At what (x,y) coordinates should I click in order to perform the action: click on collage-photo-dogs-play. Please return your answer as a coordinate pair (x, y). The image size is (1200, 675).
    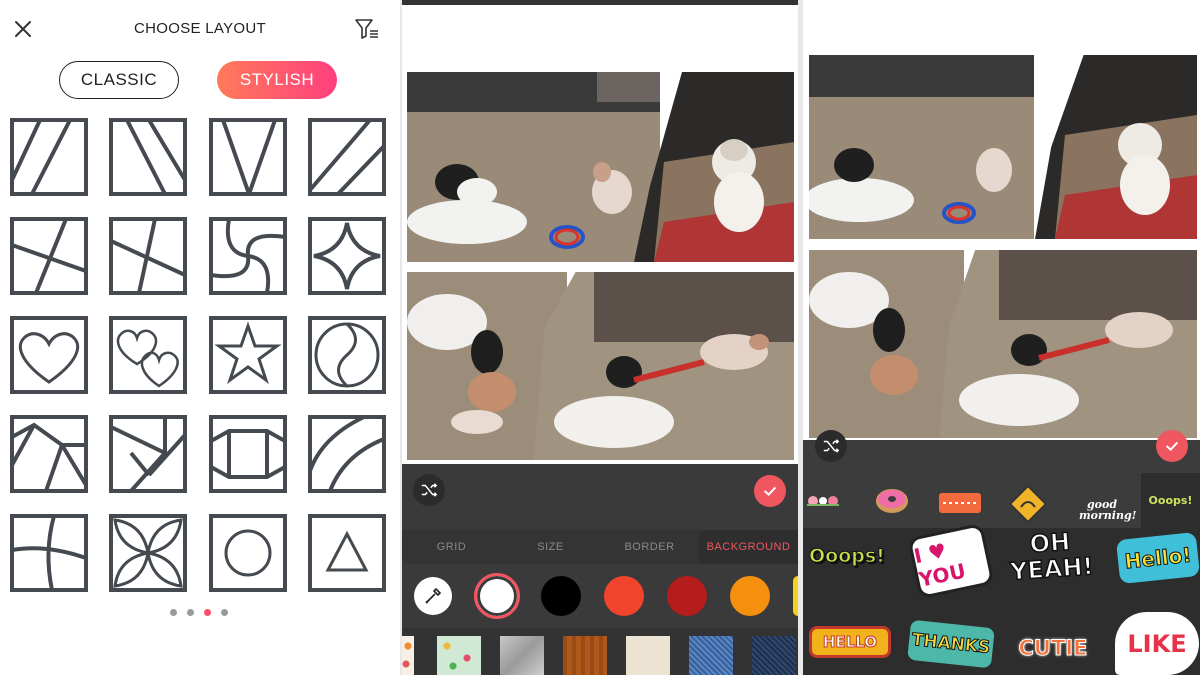
    Looking at the image, I should click on (886, 344).